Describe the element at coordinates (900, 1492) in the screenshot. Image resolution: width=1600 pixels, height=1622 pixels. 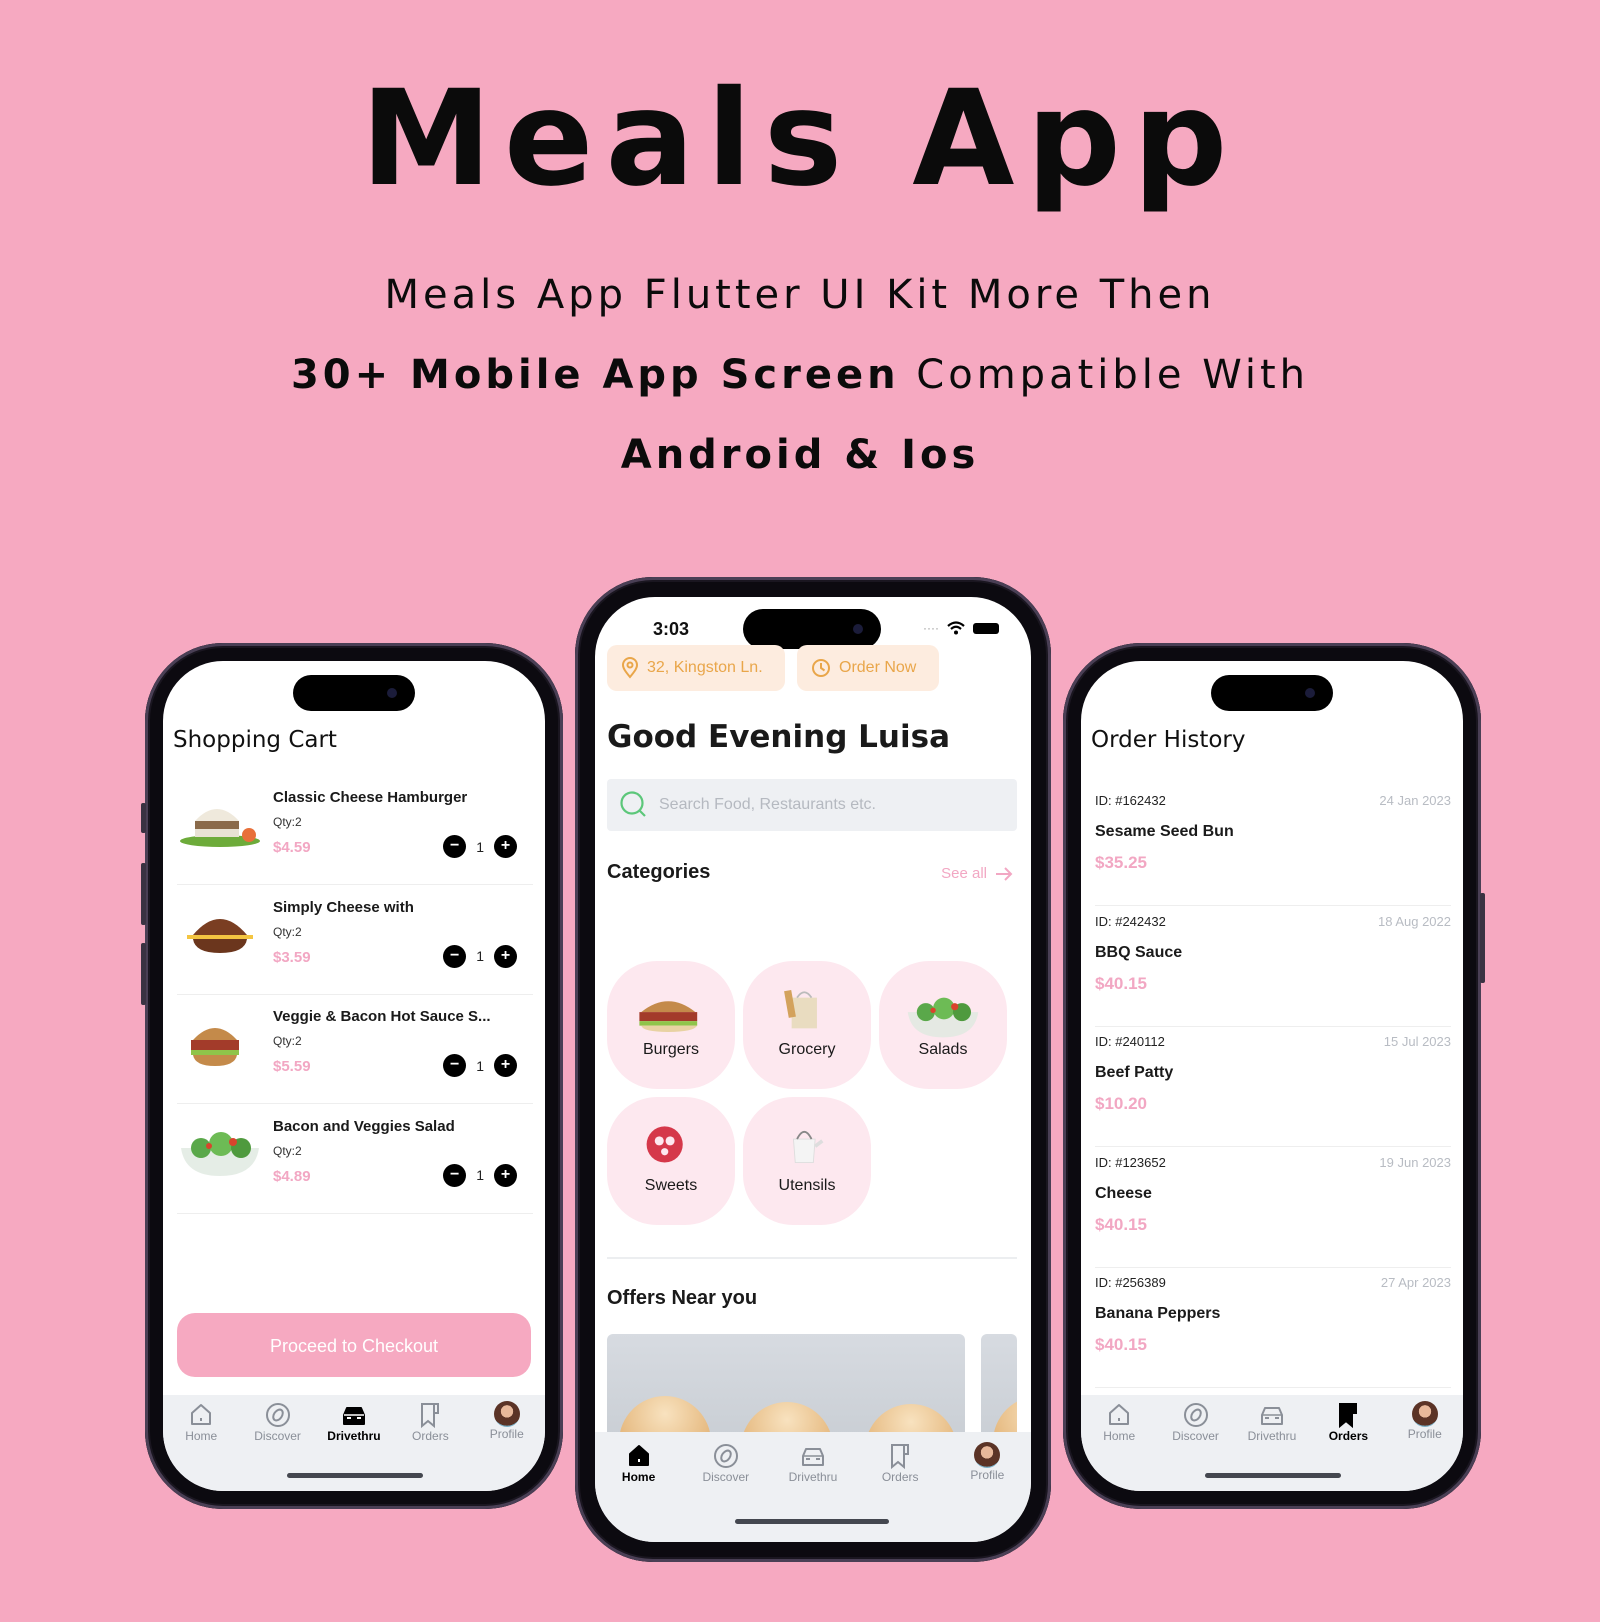
I see `tab-orders: Orders` at that location.